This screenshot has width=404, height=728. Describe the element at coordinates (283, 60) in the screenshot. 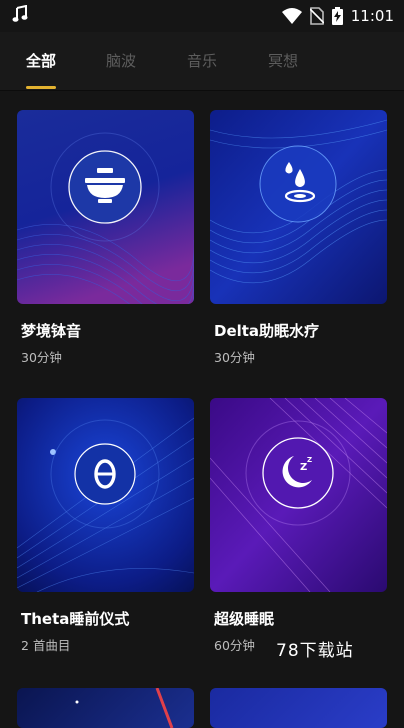

I see `tab-meditation: 冥想` at that location.